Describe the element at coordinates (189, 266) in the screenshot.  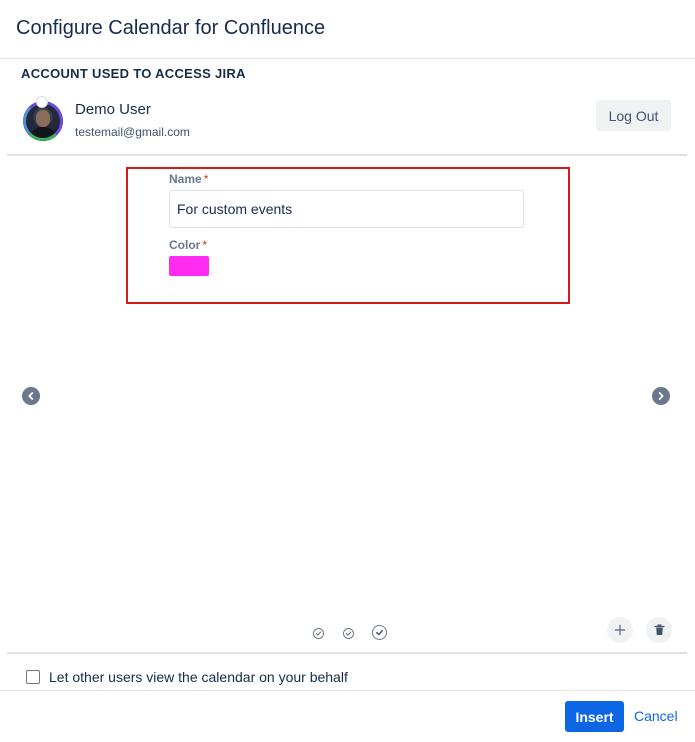
I see `color-picker-swatch` at that location.